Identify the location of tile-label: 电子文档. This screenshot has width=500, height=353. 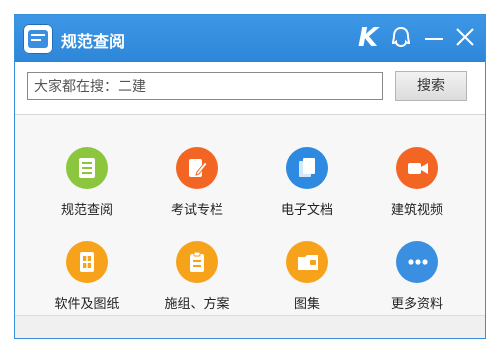
(306, 210).